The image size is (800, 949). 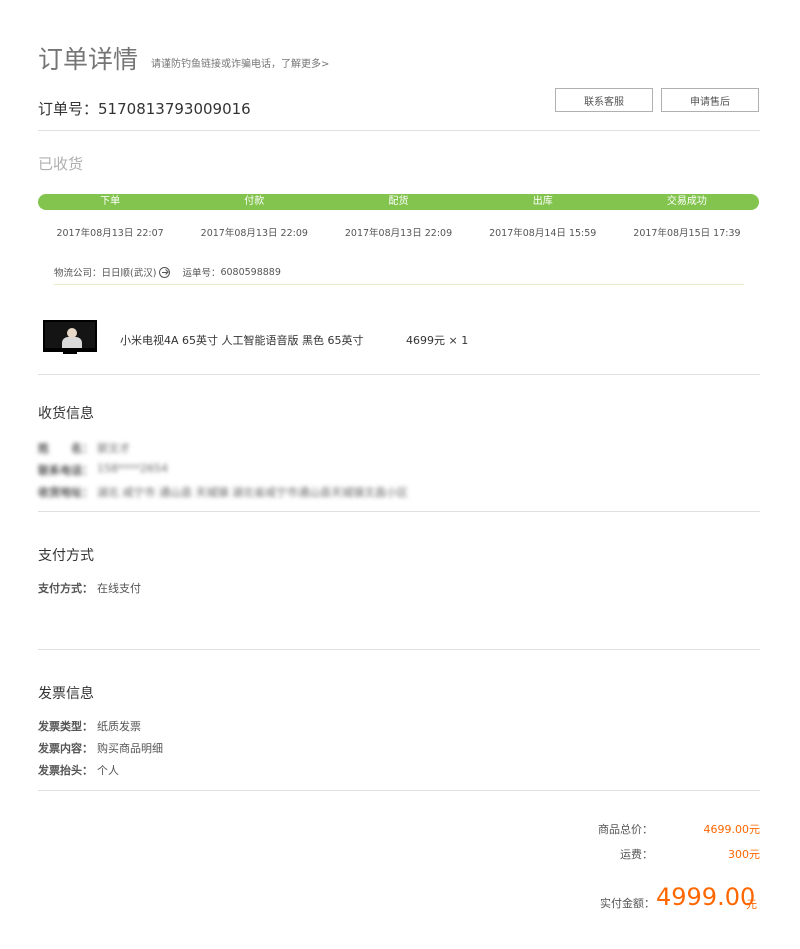 What do you see at coordinates (110, 201) in the screenshot?
I see `progress-step: 下单` at bounding box center [110, 201].